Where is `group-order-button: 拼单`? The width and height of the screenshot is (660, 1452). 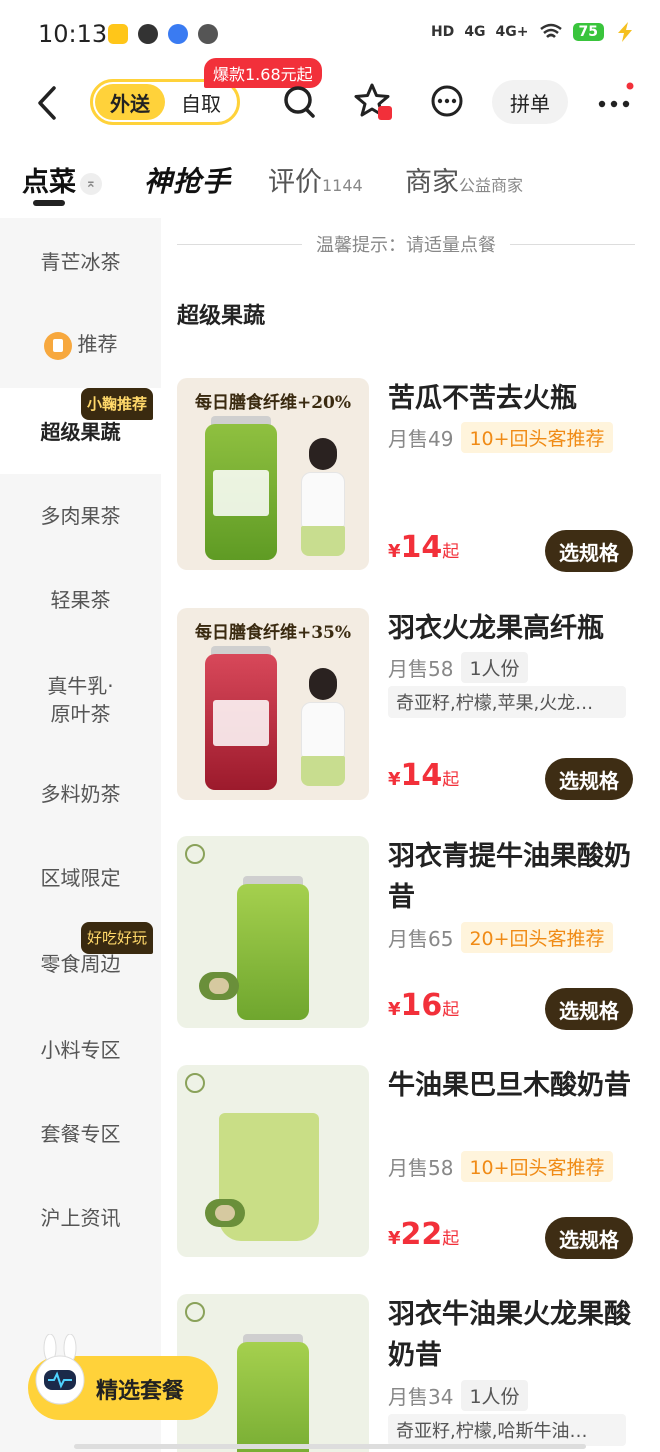
group-order-button: 拼单 is located at coordinates (530, 102).